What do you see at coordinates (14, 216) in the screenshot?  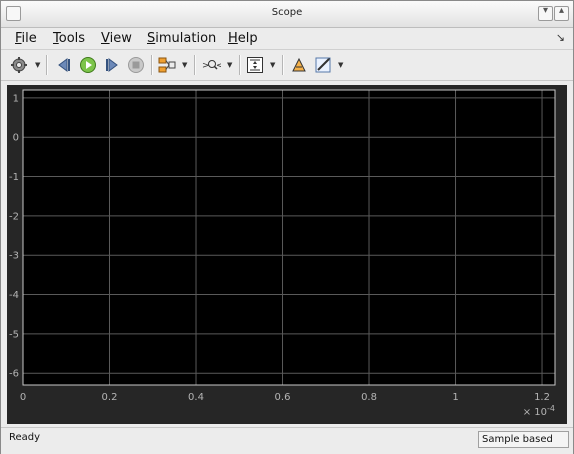 I see `y-tick-label: -2` at bounding box center [14, 216].